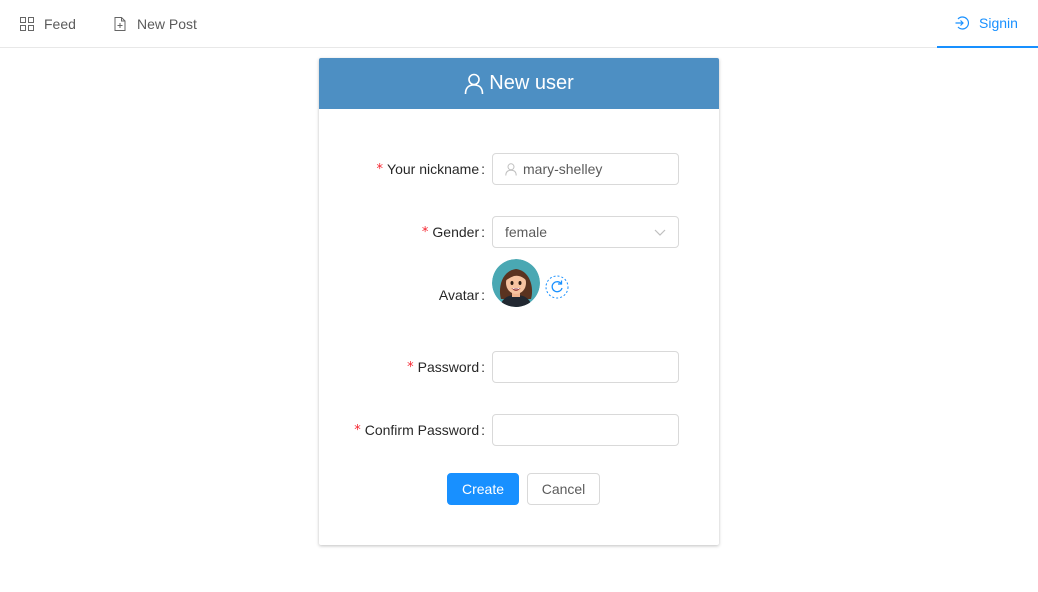 The image size is (1038, 592). I want to click on gender-row: * Gender : female, so click(519, 232).